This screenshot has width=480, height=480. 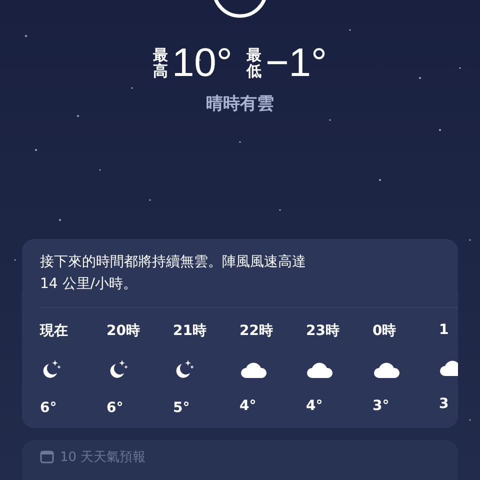 I want to click on low-label: 最低, so click(x=254, y=63).